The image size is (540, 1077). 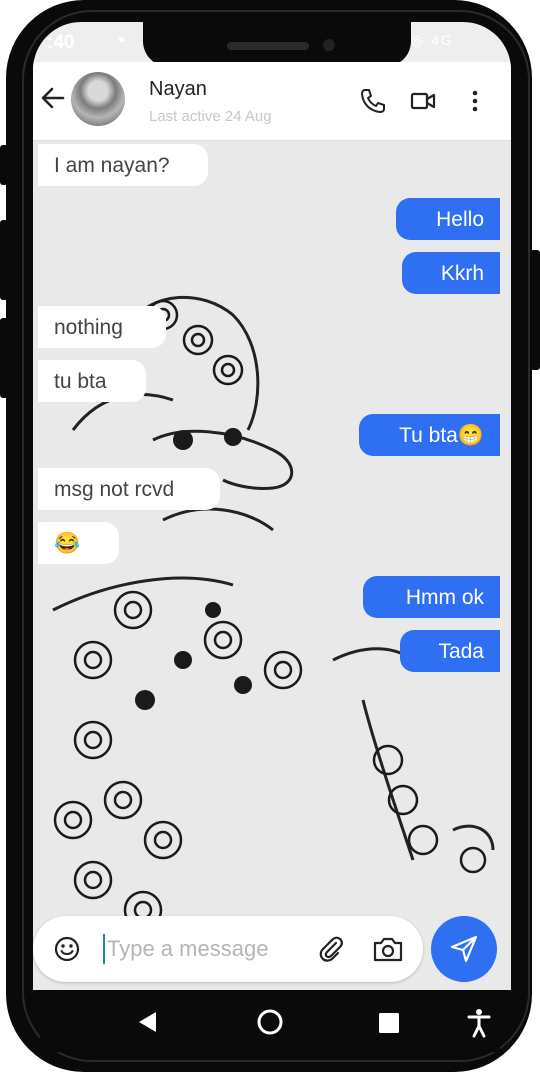 I want to click on message-composer, so click(x=228, y=949).